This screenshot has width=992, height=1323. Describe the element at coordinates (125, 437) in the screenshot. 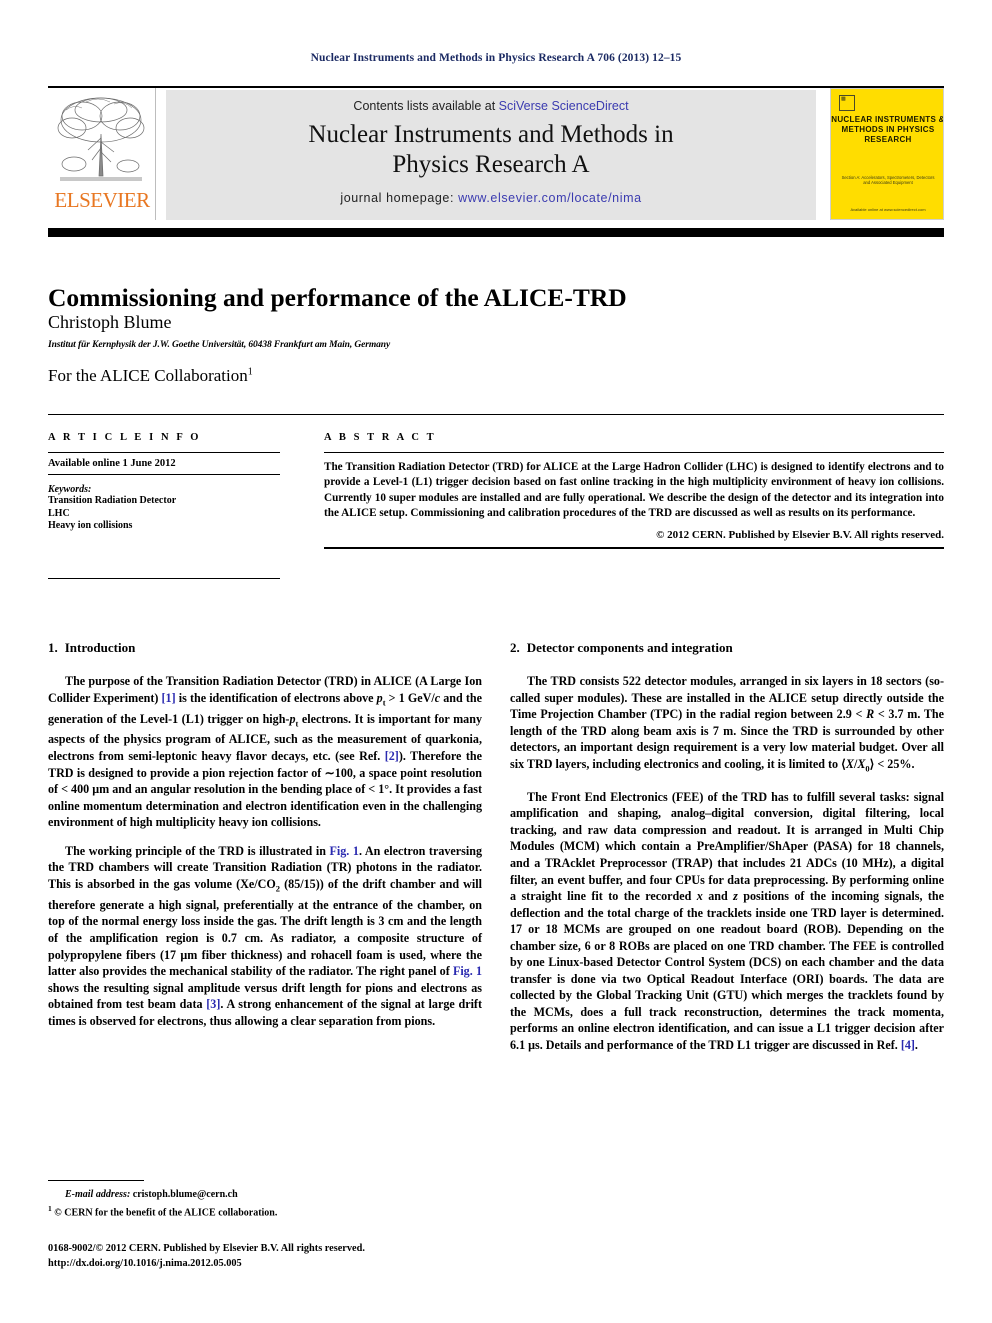

I see `article-info-label: A R T I C L E I N F O` at that location.